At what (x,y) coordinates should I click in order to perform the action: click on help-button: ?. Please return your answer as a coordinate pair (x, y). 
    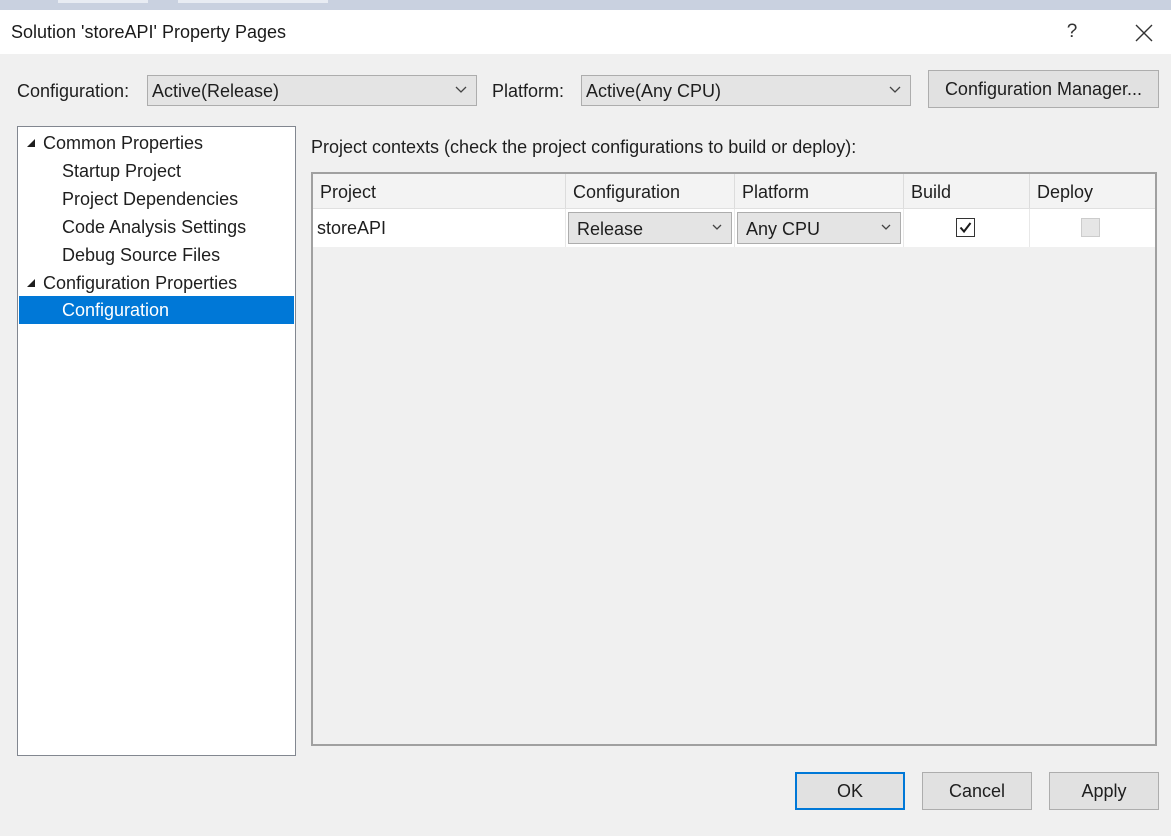
    Looking at the image, I should click on (1072, 32).